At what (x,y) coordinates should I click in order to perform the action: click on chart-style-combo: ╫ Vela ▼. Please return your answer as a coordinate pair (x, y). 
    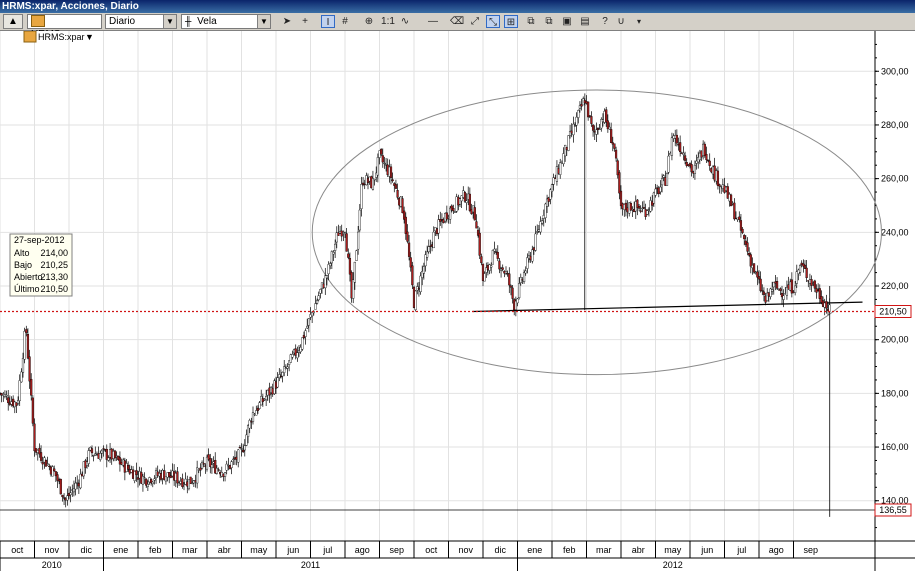
    Looking at the image, I should click on (226, 21).